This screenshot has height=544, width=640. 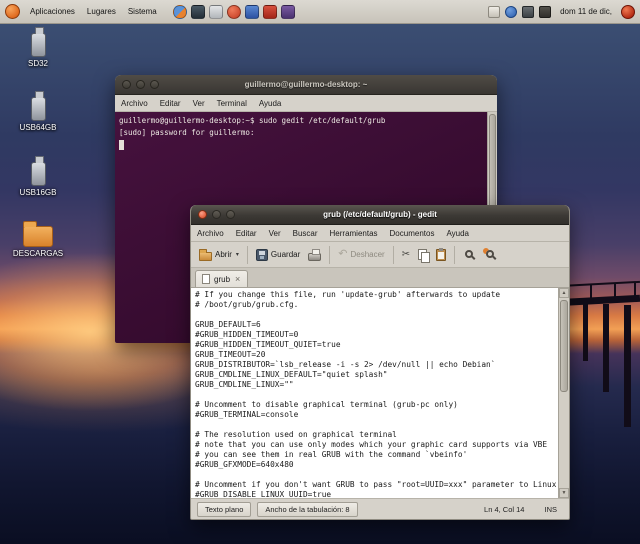 I want to click on desktop-icon-label: USB16GB, so click(x=38, y=192).